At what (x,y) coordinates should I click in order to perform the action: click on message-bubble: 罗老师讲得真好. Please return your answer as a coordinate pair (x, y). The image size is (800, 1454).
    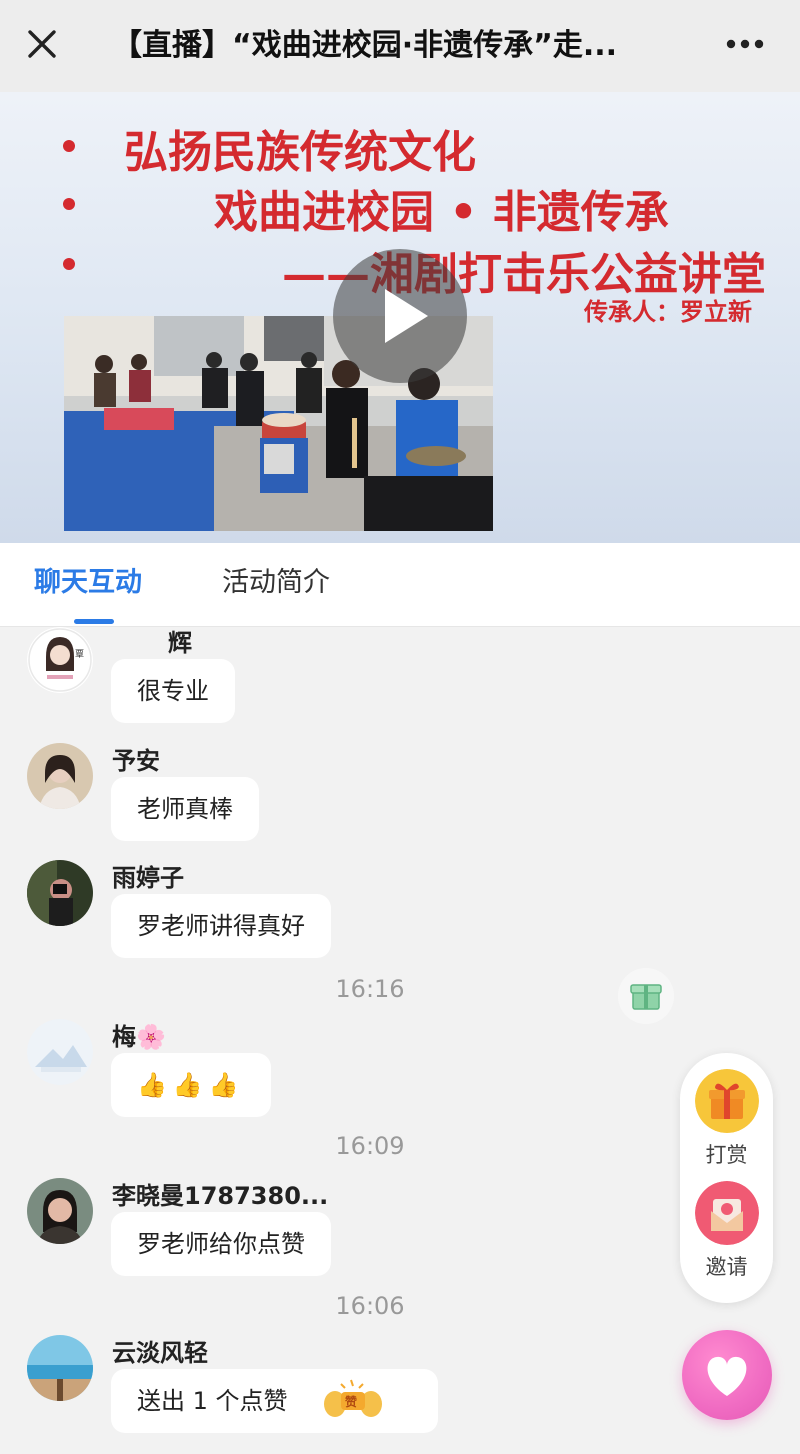
    Looking at the image, I should click on (221, 926).